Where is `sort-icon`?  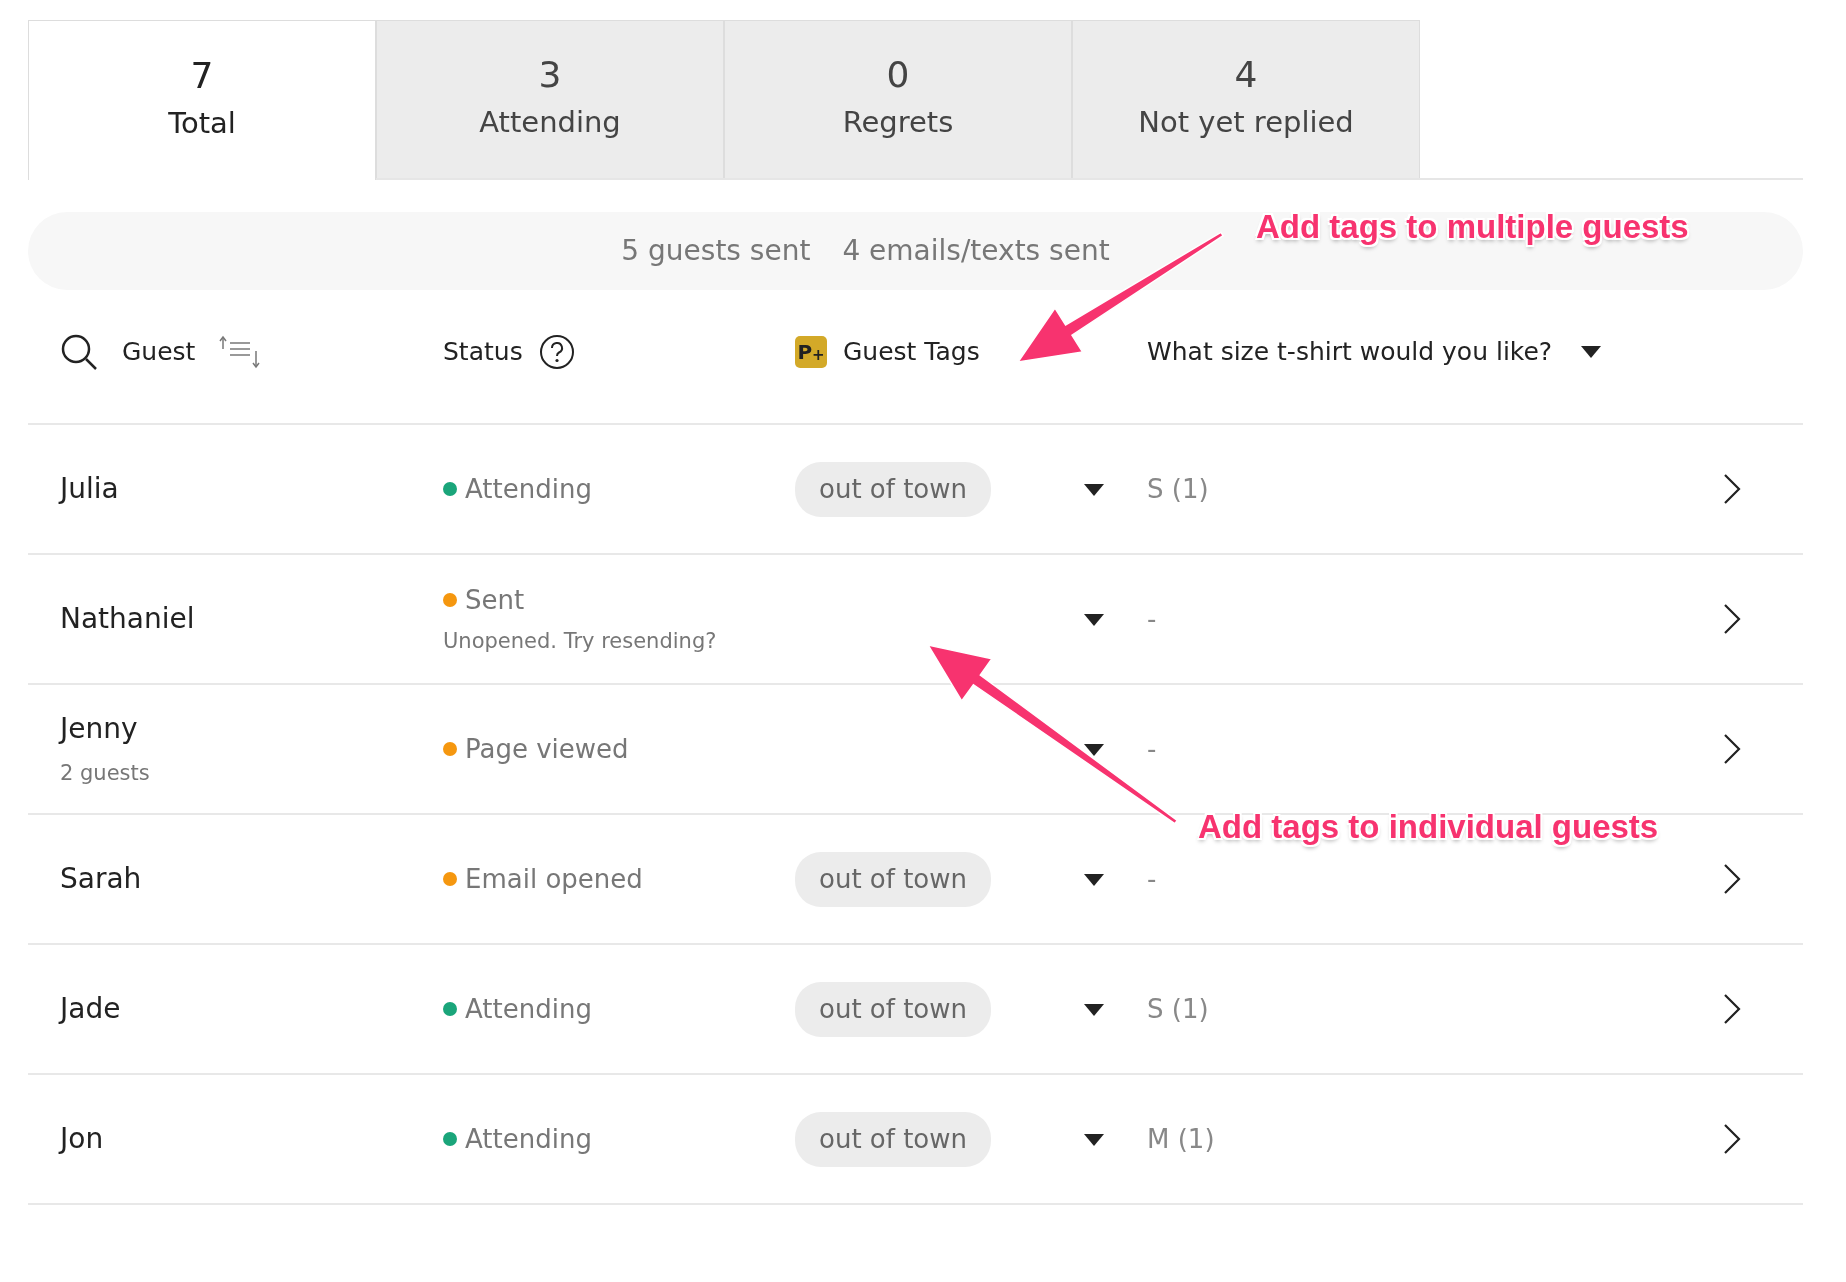
sort-icon is located at coordinates (240, 351).